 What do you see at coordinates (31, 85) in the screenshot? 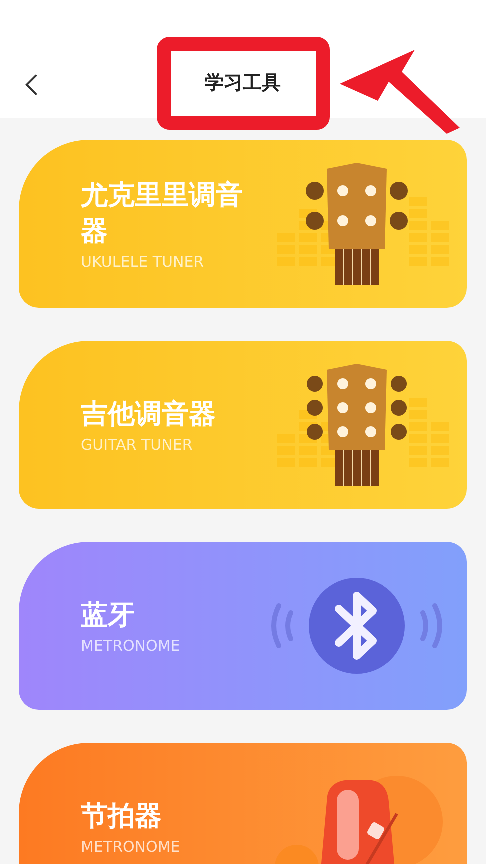
I see `back-icon` at bounding box center [31, 85].